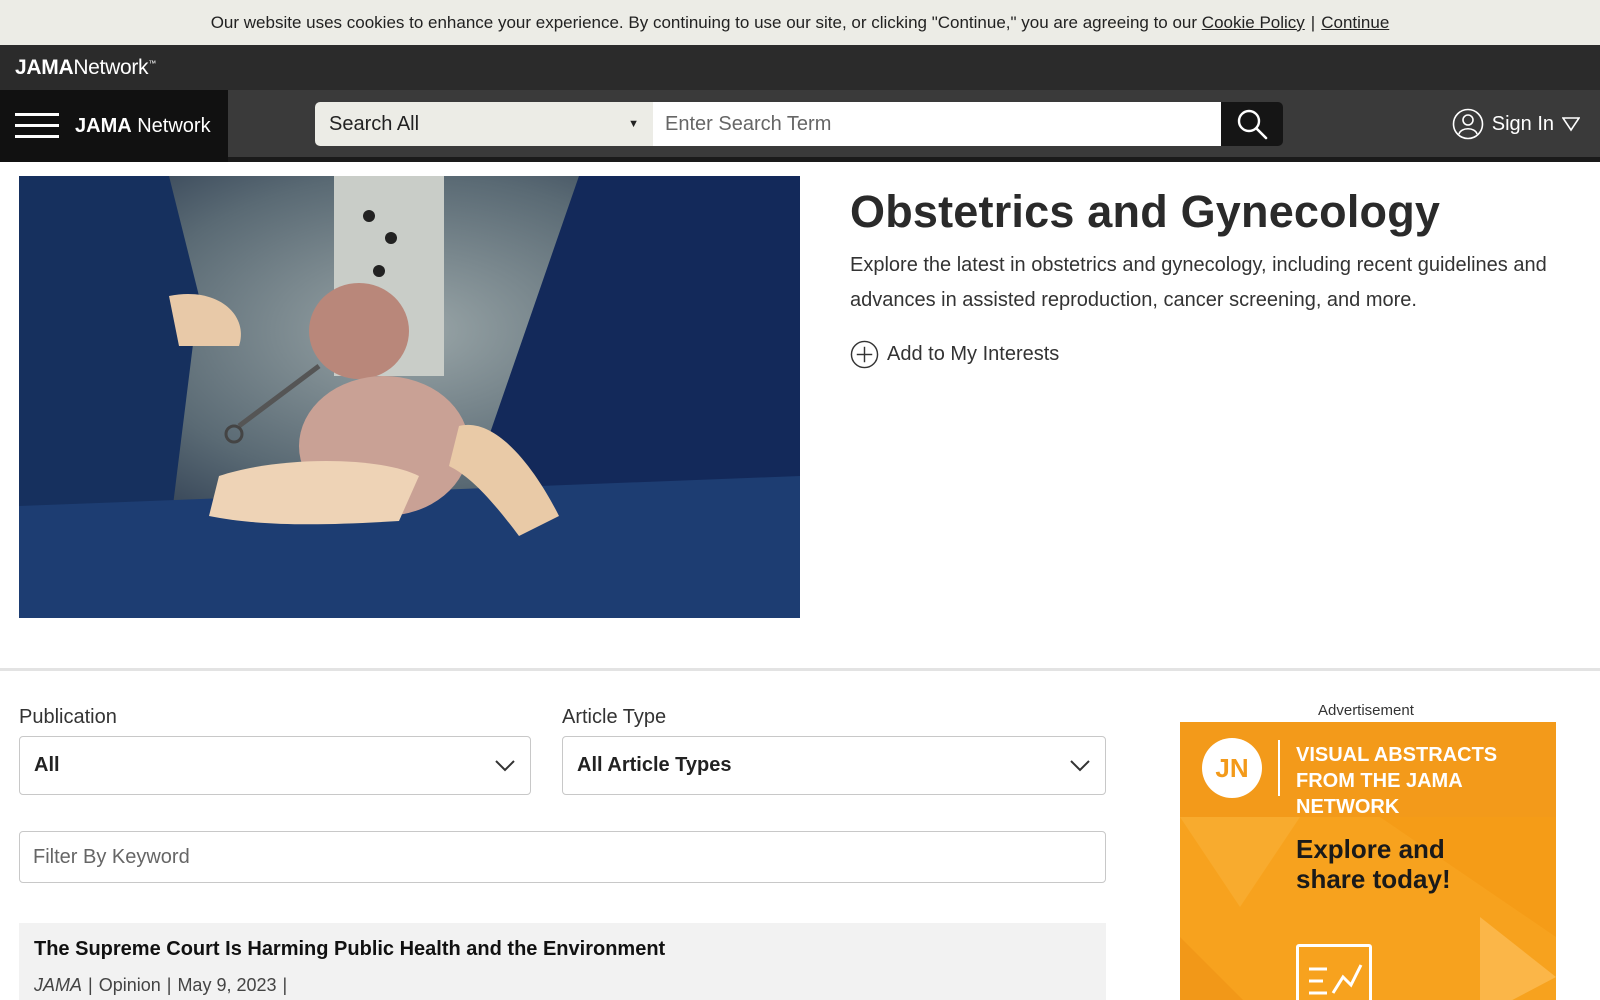 The image size is (1600, 1000). Describe the element at coordinates (1468, 124) in the screenshot. I see `user-icon` at that location.